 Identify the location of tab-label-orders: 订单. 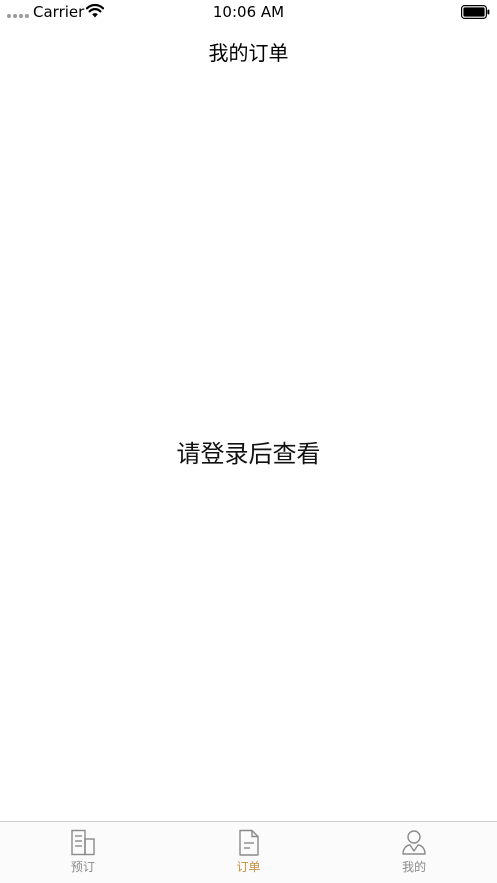
(248, 867).